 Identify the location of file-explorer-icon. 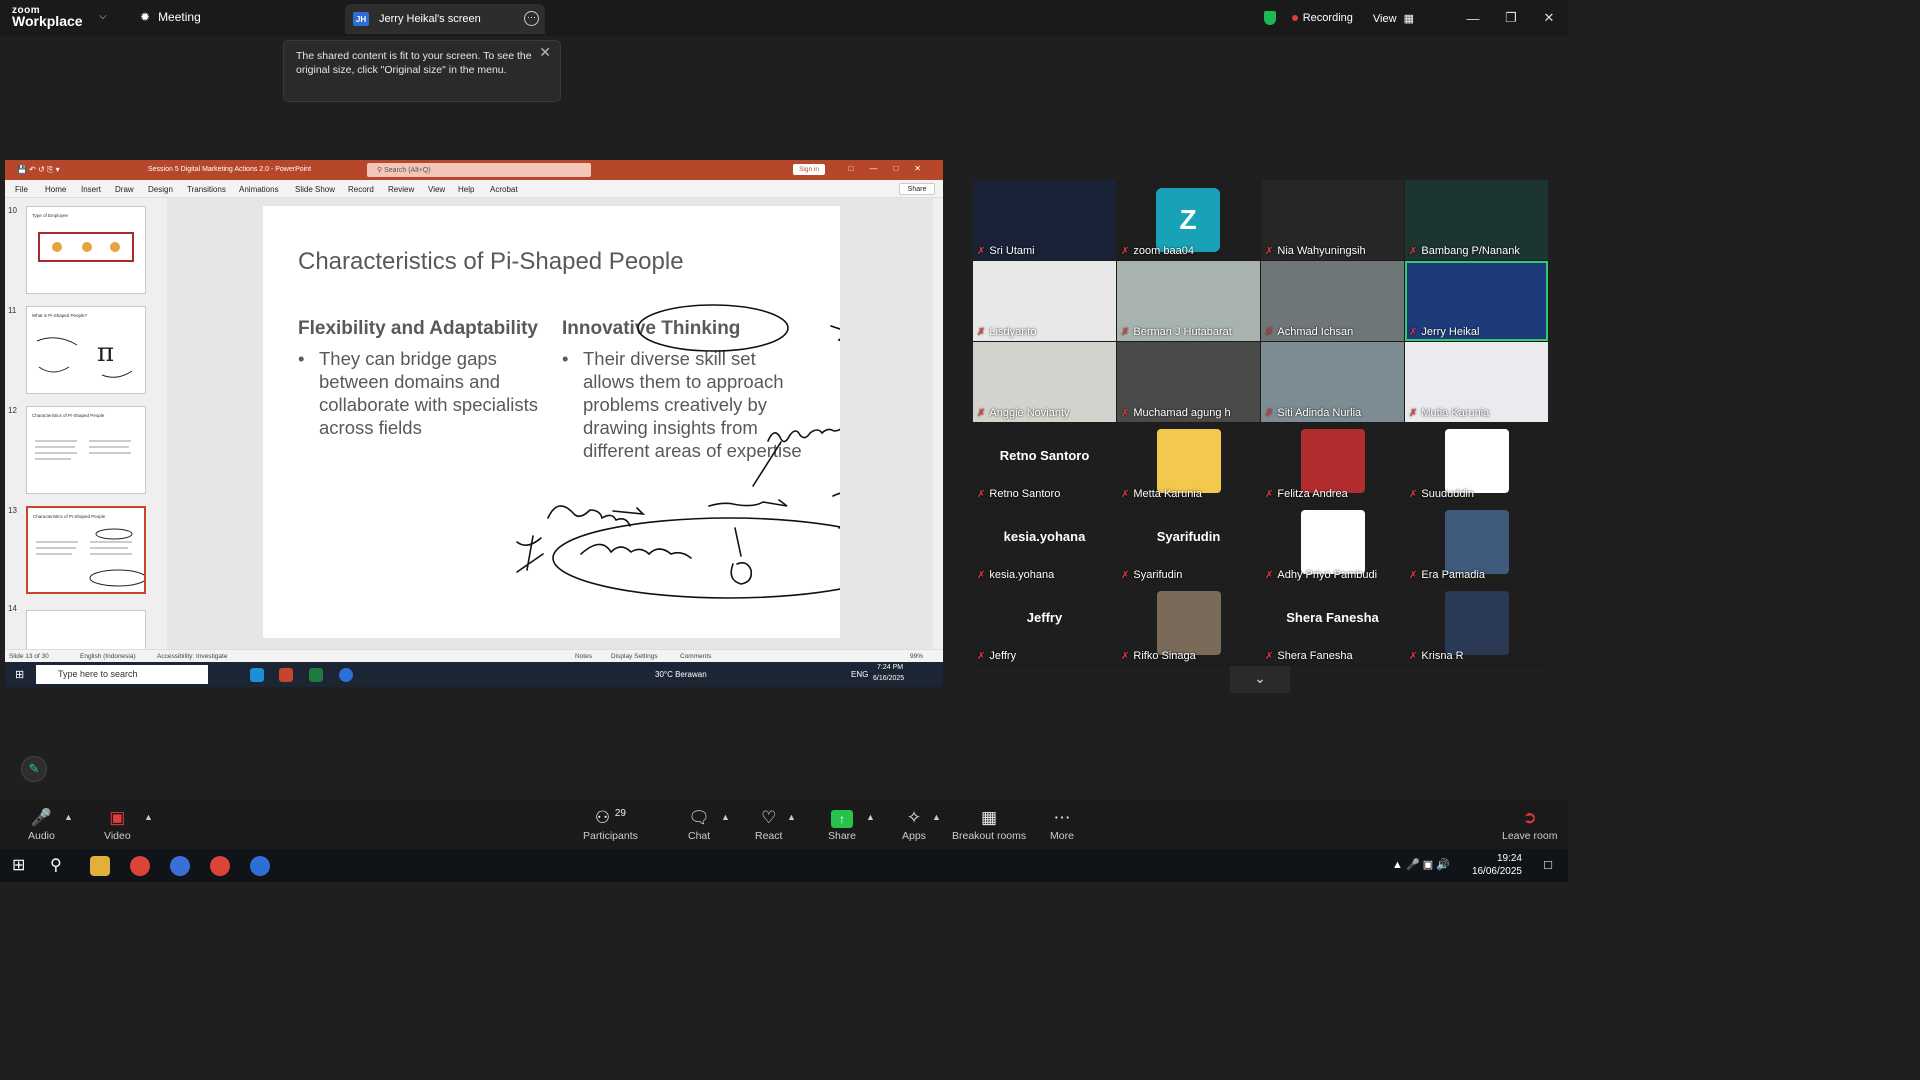
(100, 866).